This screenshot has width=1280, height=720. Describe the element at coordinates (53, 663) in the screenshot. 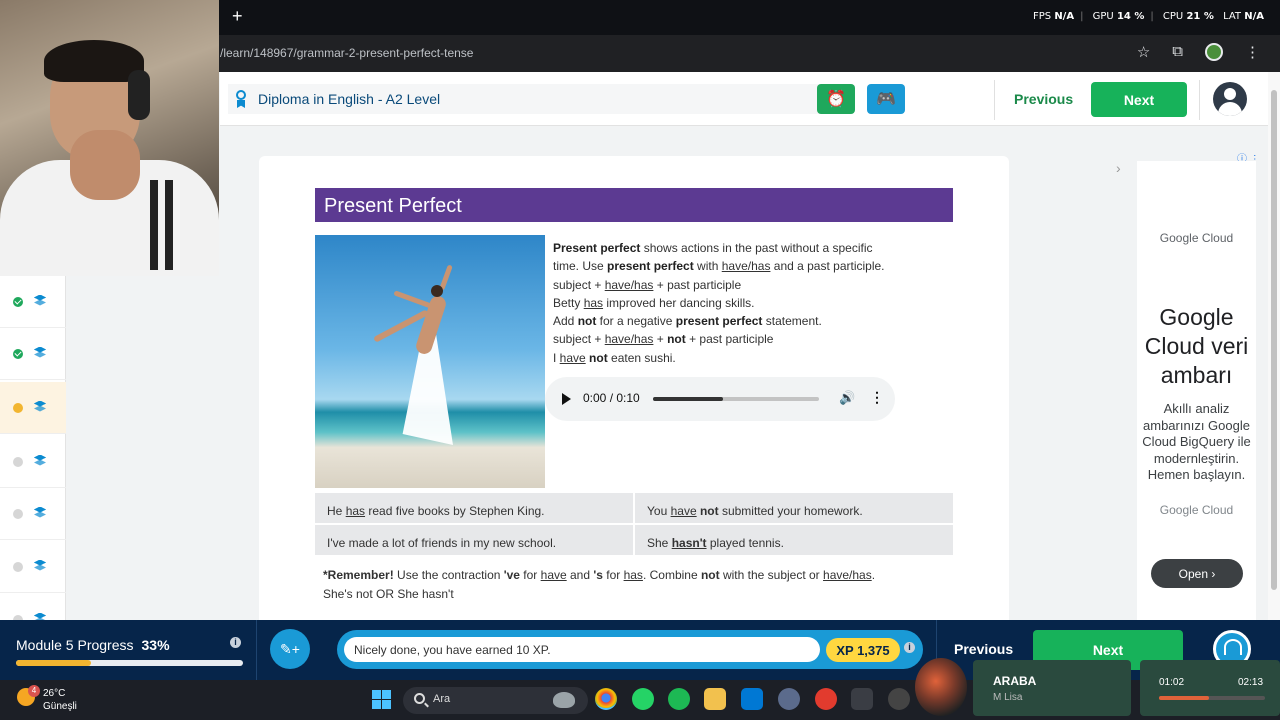

I see `module-progress-fill` at that location.